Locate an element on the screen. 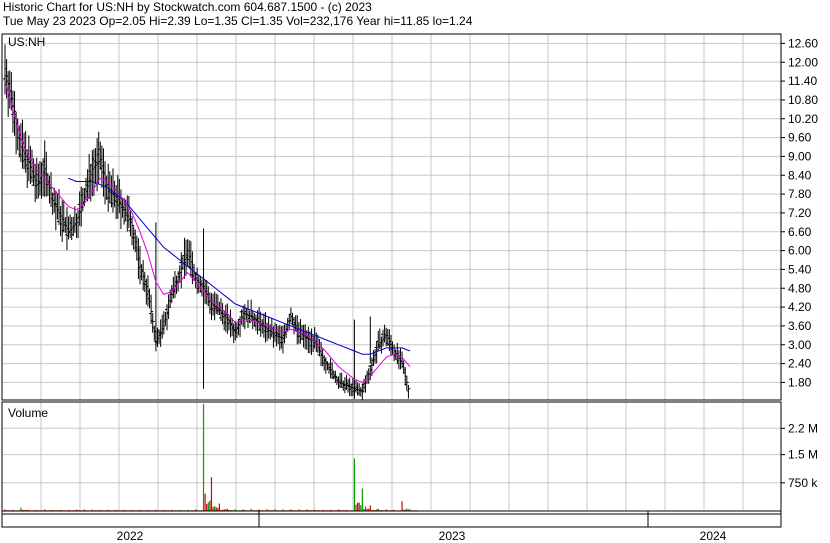  price-tick-label: 3.60 is located at coordinates (800, 326).